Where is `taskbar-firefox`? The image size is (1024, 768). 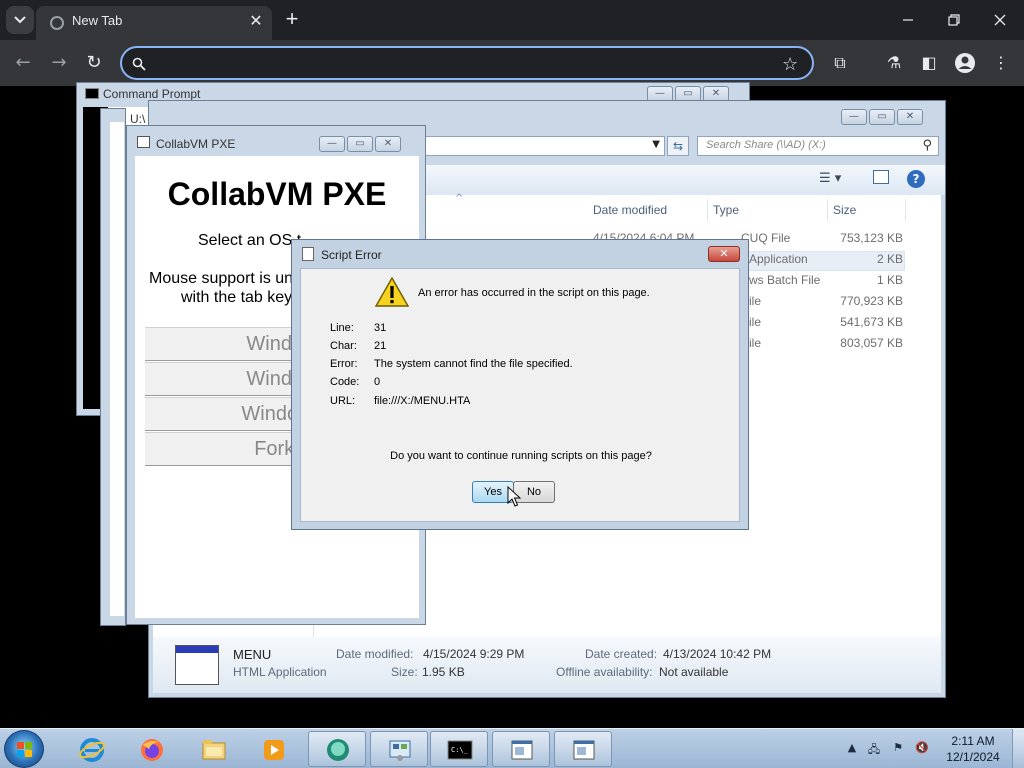 taskbar-firefox is located at coordinates (151, 749).